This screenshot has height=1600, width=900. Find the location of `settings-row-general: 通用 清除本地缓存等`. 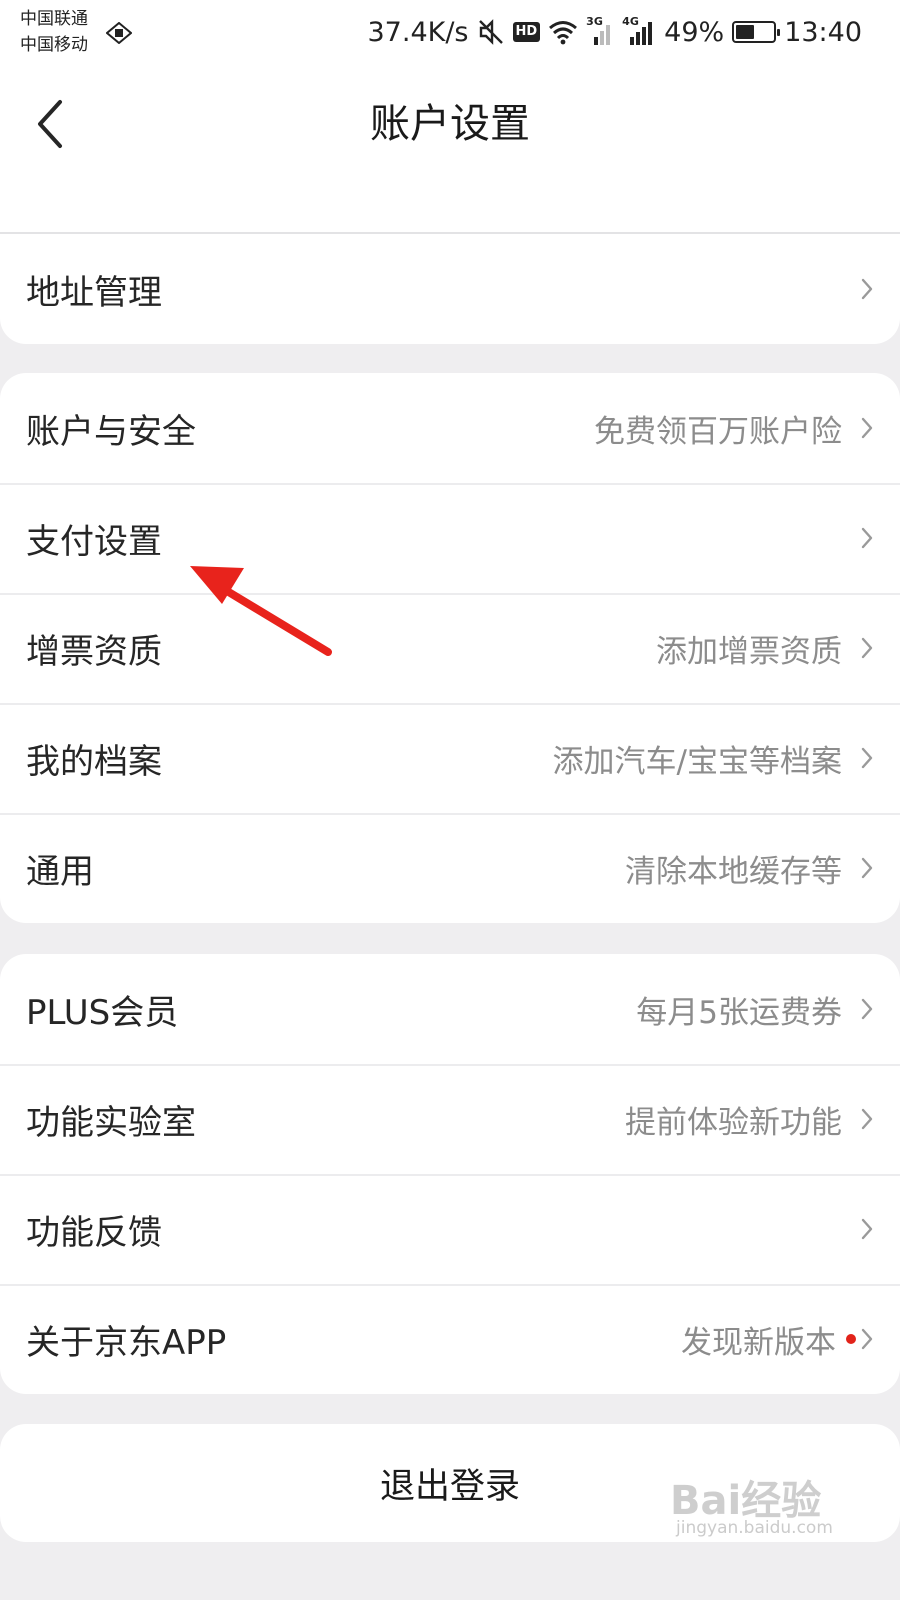

settings-row-general: 通用 清除本地缓存等 is located at coordinates (450, 868).